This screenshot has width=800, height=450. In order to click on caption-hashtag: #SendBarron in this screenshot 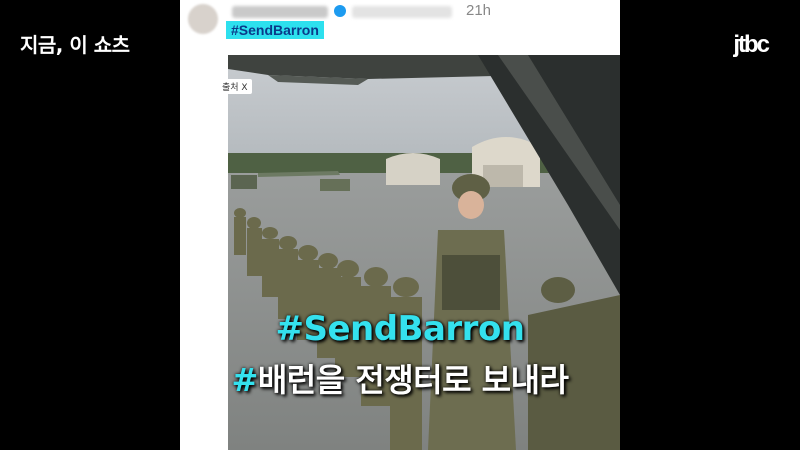, I will do `click(400, 329)`.